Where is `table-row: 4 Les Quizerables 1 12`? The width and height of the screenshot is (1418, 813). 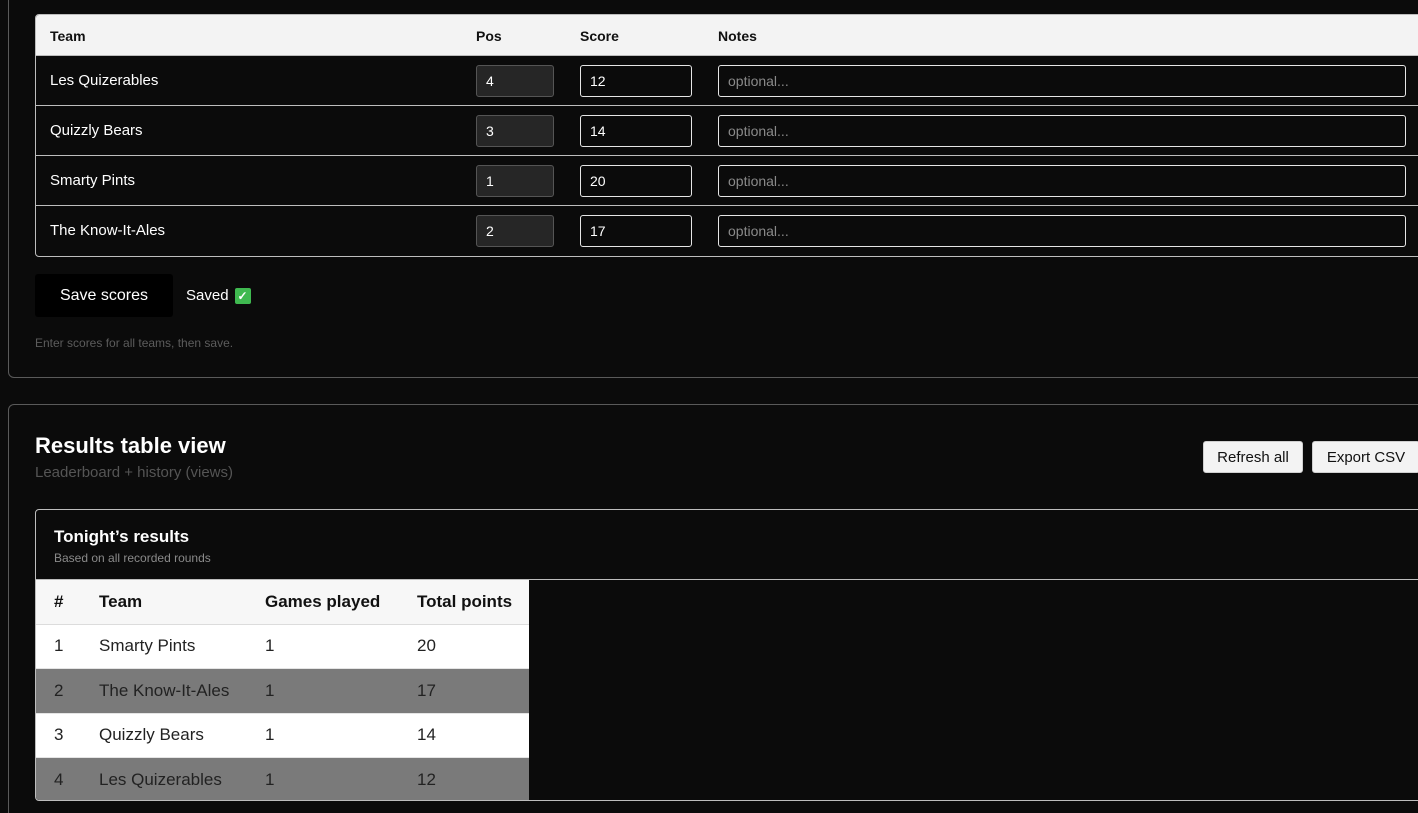
table-row: 4 Les Quizerables 1 12 is located at coordinates (282, 778).